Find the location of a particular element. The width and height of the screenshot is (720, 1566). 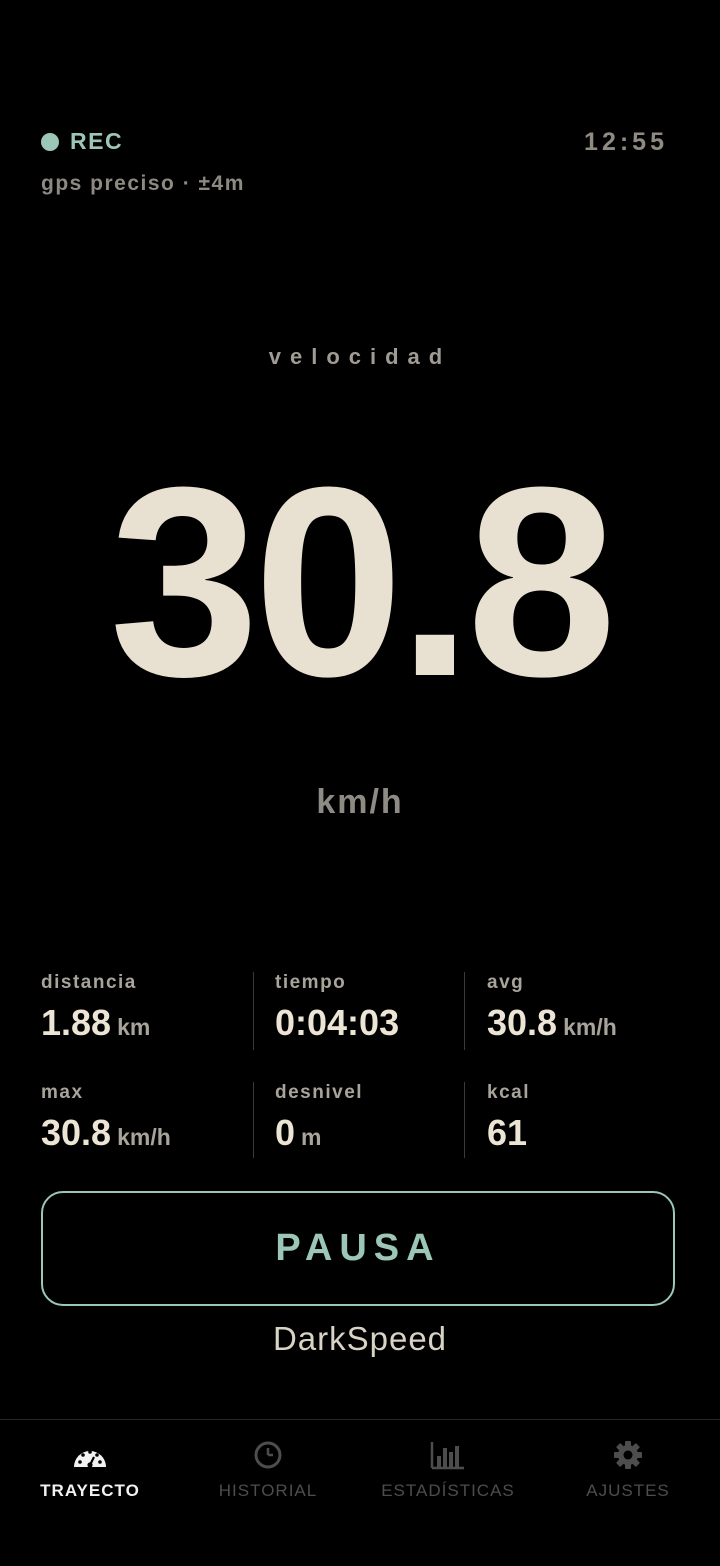

stat-label: distancia is located at coordinates (89, 982).